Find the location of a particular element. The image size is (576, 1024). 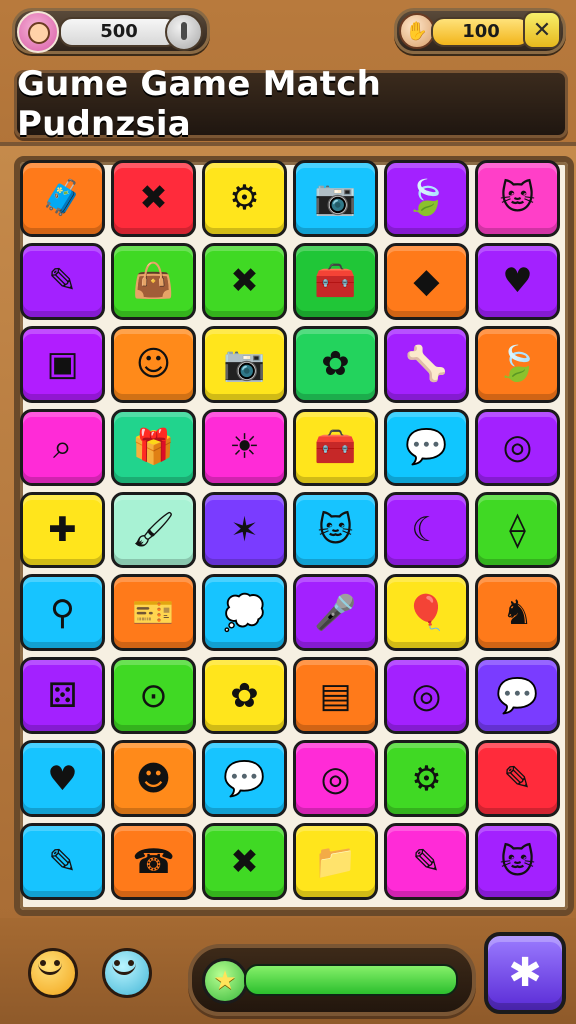

tile: 🎤 is located at coordinates (335, 613).